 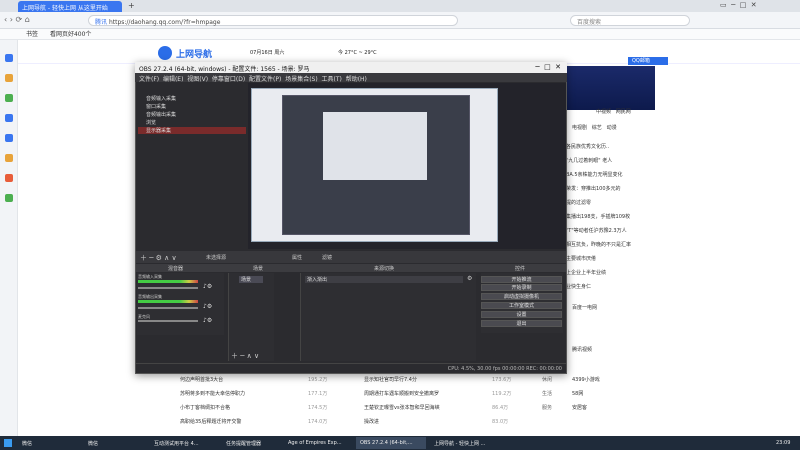 What do you see at coordinates (318, 394) in the screenshot?
I see `rank-value: 177.1万` at bounding box center [318, 394].